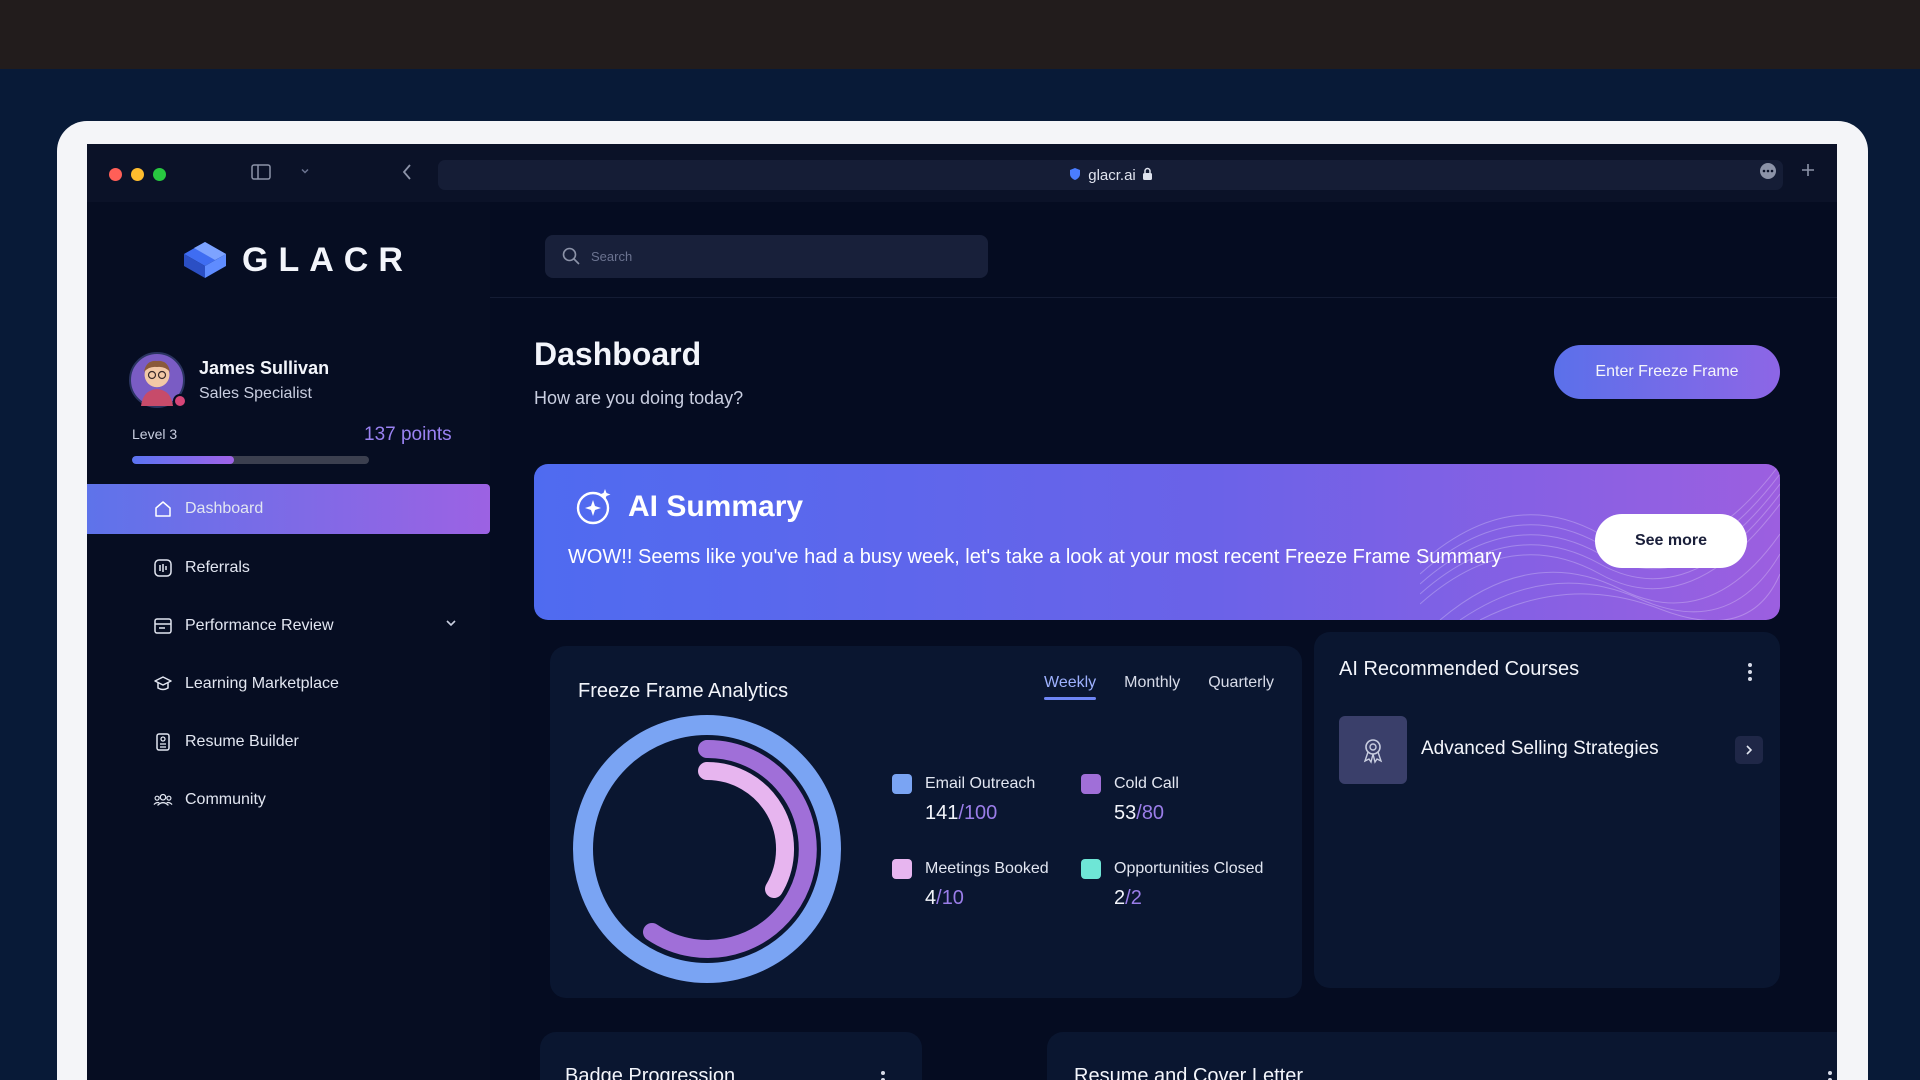 The height and width of the screenshot is (1080, 1920). What do you see at coordinates (163, 568) in the screenshot?
I see `referrals-icon` at bounding box center [163, 568].